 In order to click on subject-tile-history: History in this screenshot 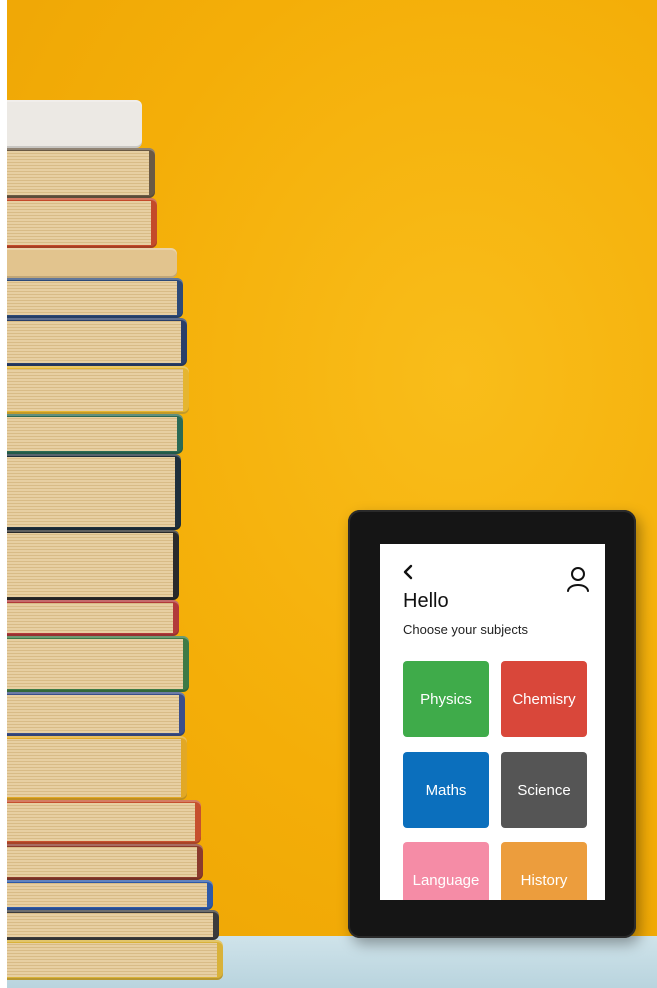, I will do `click(544, 871)`.